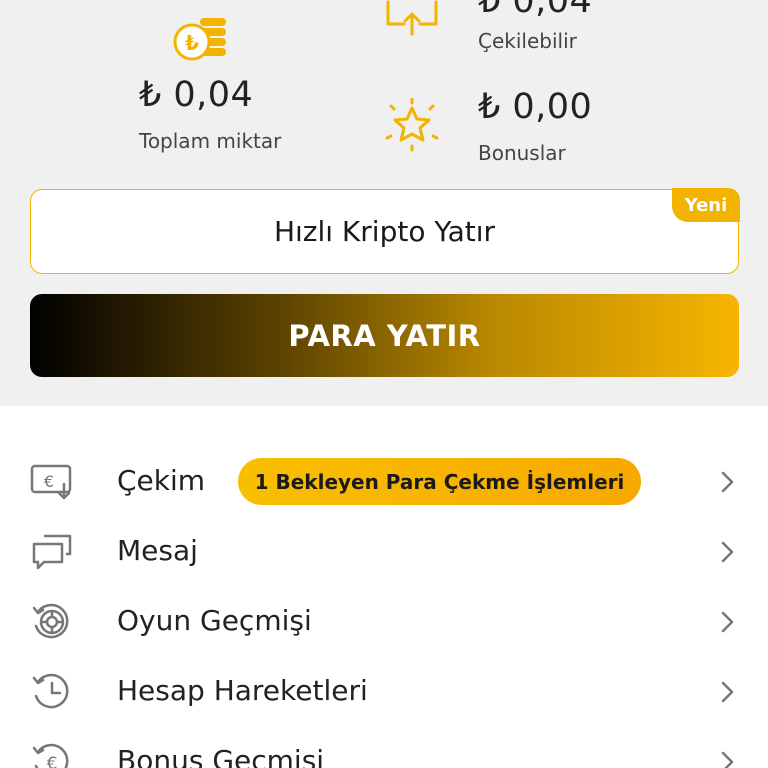  I want to click on star-icon, so click(412, 125).